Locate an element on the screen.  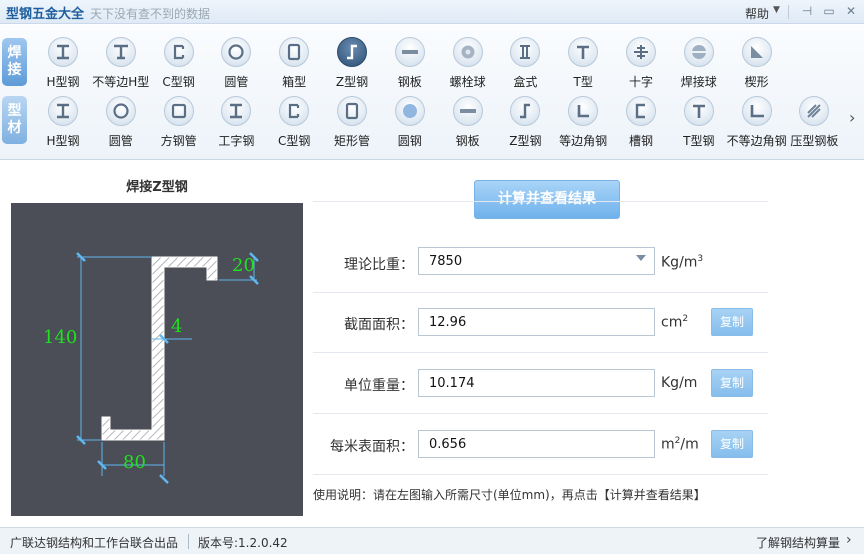
tool-wedge: 楔形 is located at coordinates (757, 65).